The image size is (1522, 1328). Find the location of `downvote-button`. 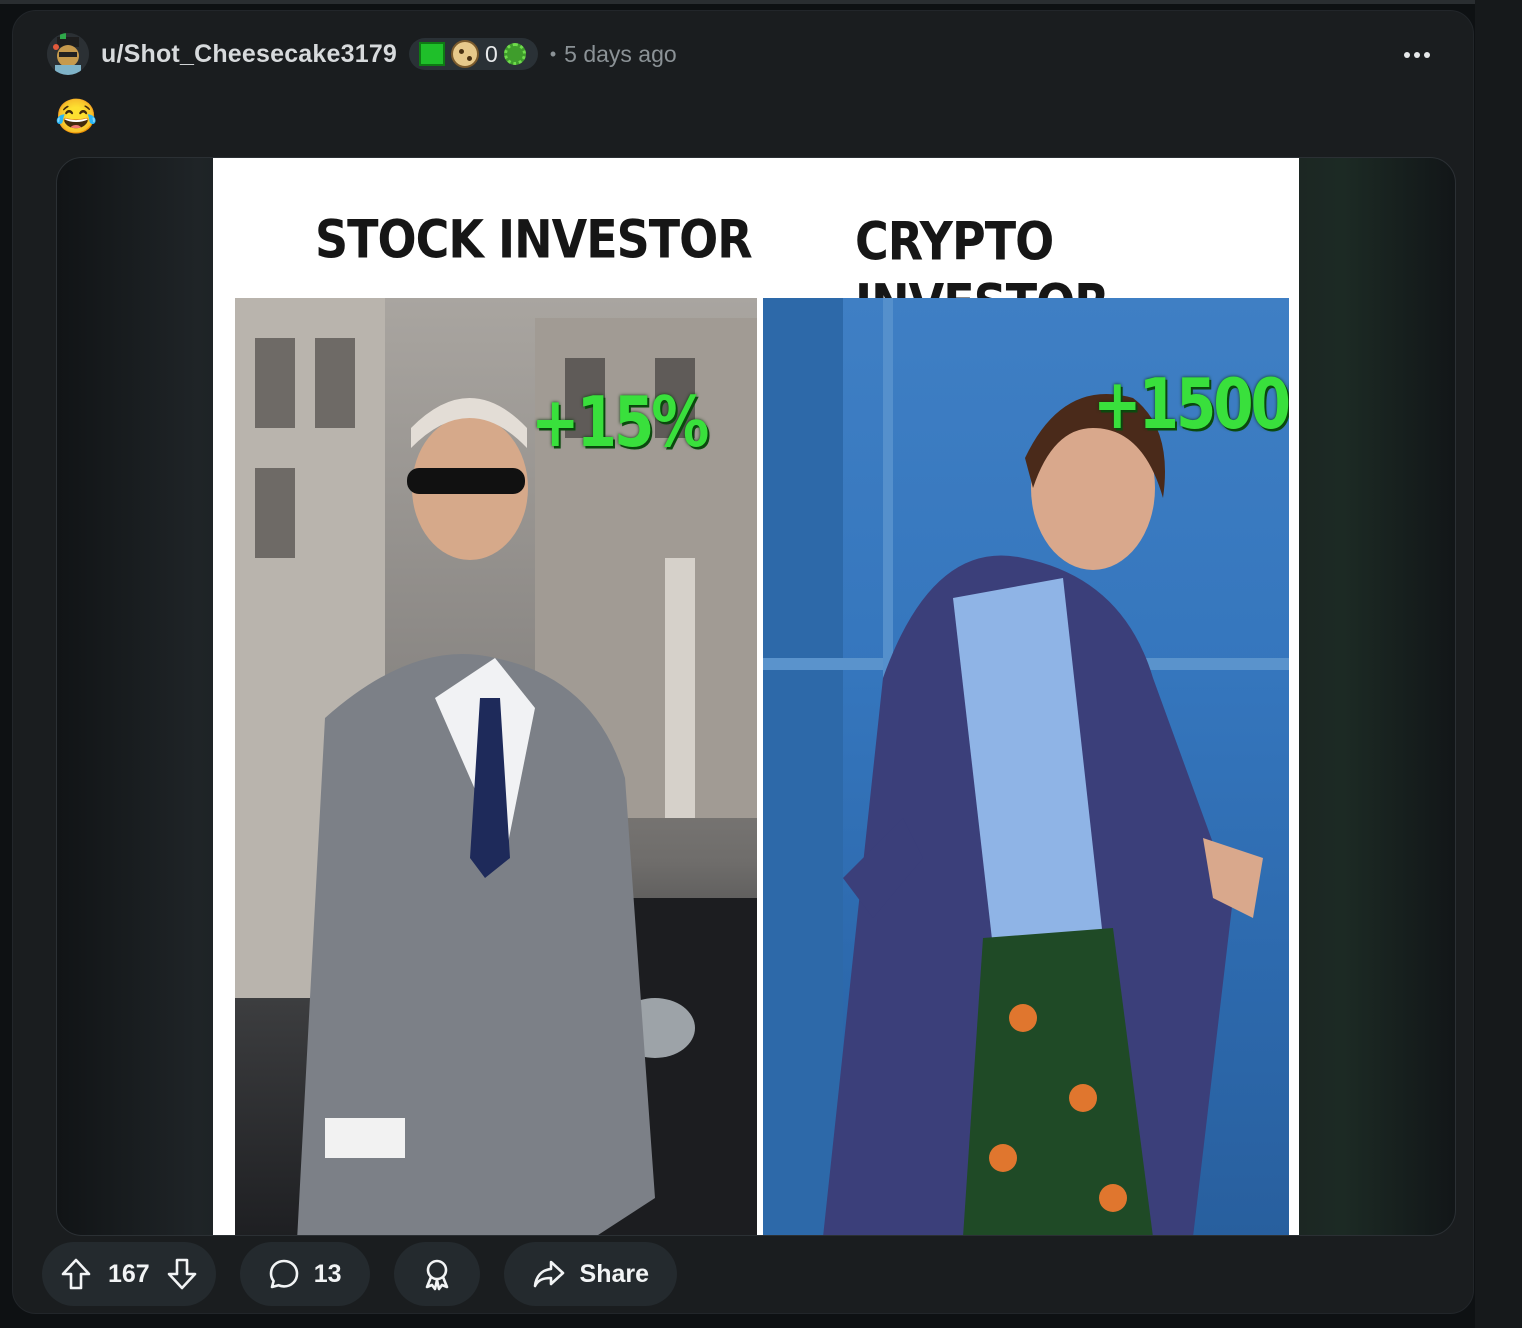

downvote-button is located at coordinates (182, 1274).